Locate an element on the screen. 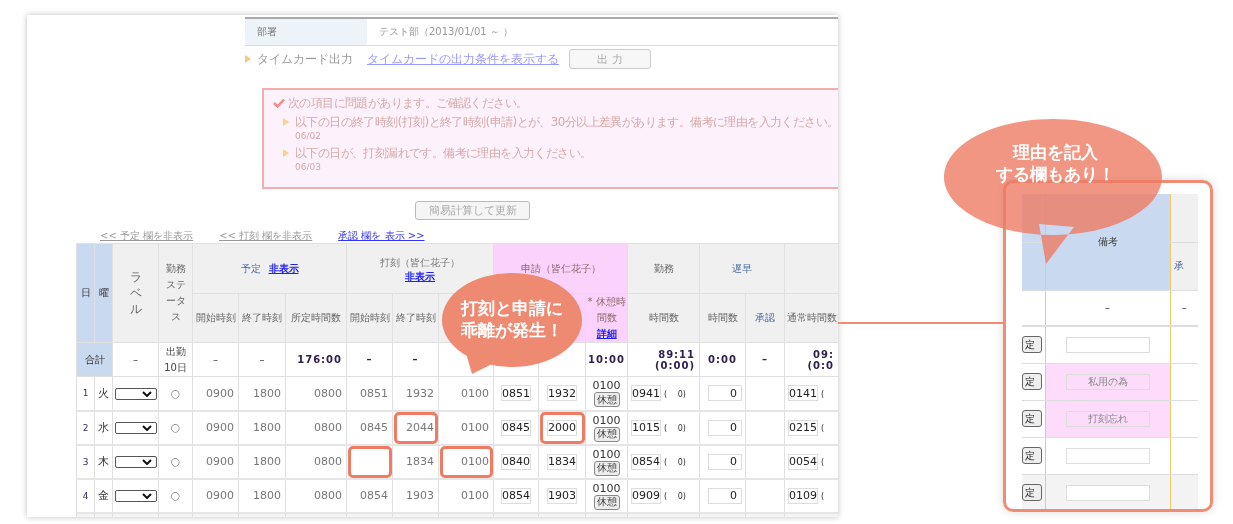  column-header: 承 is located at coordinates (1184, 266).